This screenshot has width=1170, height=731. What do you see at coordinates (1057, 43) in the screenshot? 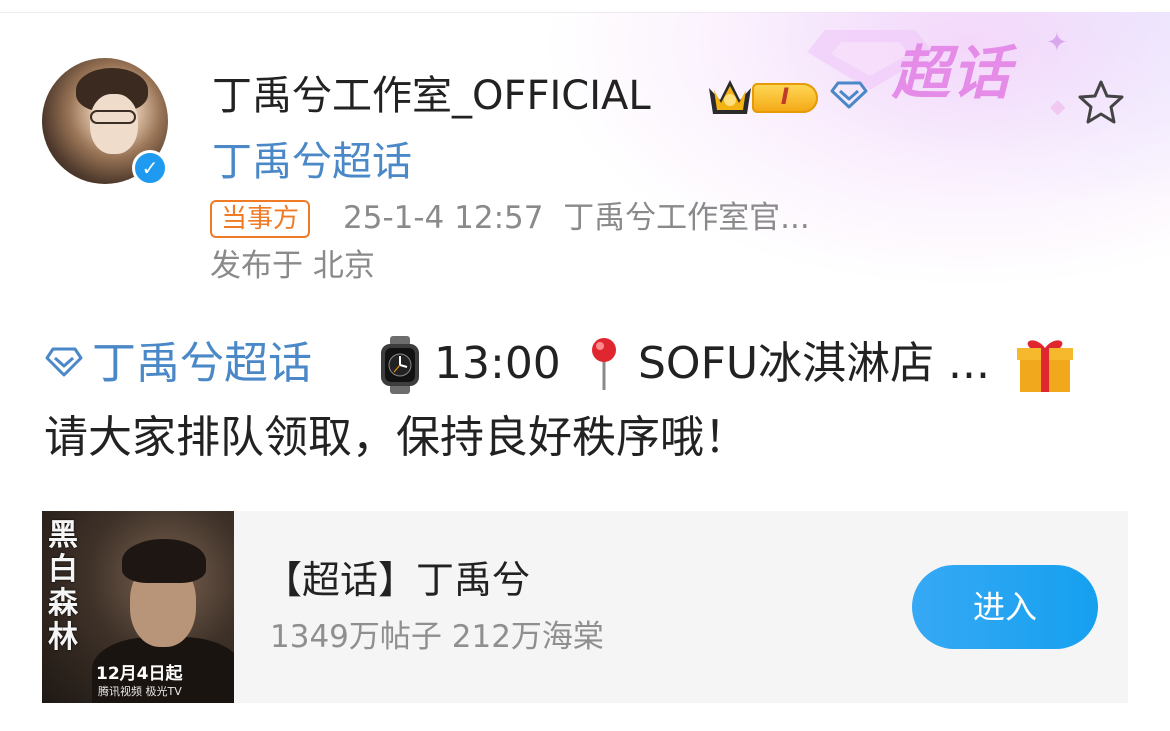
I see `sparkle-icon: ✦` at bounding box center [1057, 43].